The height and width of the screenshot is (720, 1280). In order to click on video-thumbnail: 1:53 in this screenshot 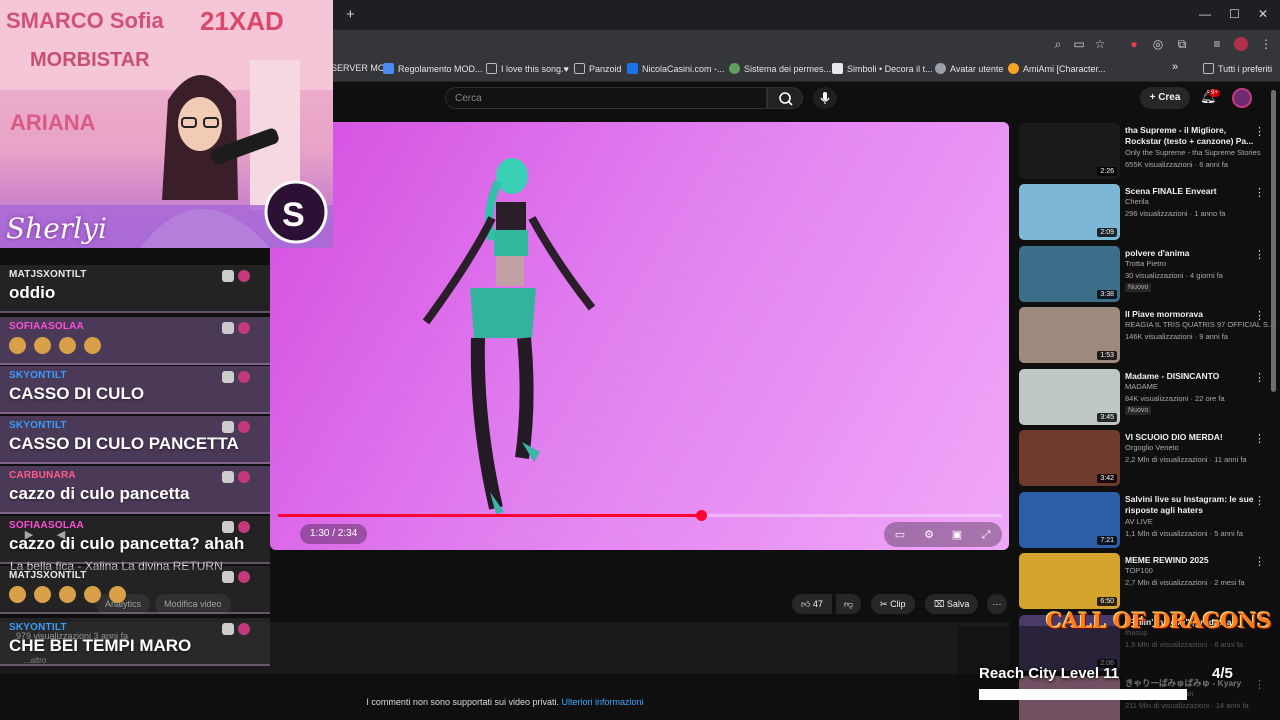, I will do `click(1069, 335)`.